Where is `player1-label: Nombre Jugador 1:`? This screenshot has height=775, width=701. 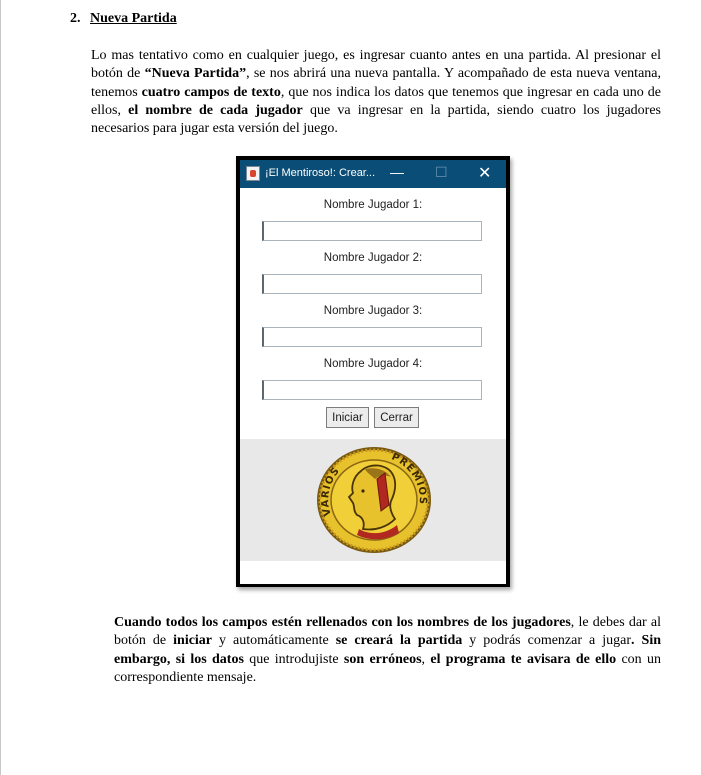
player1-label: Nombre Jugador 1: is located at coordinates (373, 205).